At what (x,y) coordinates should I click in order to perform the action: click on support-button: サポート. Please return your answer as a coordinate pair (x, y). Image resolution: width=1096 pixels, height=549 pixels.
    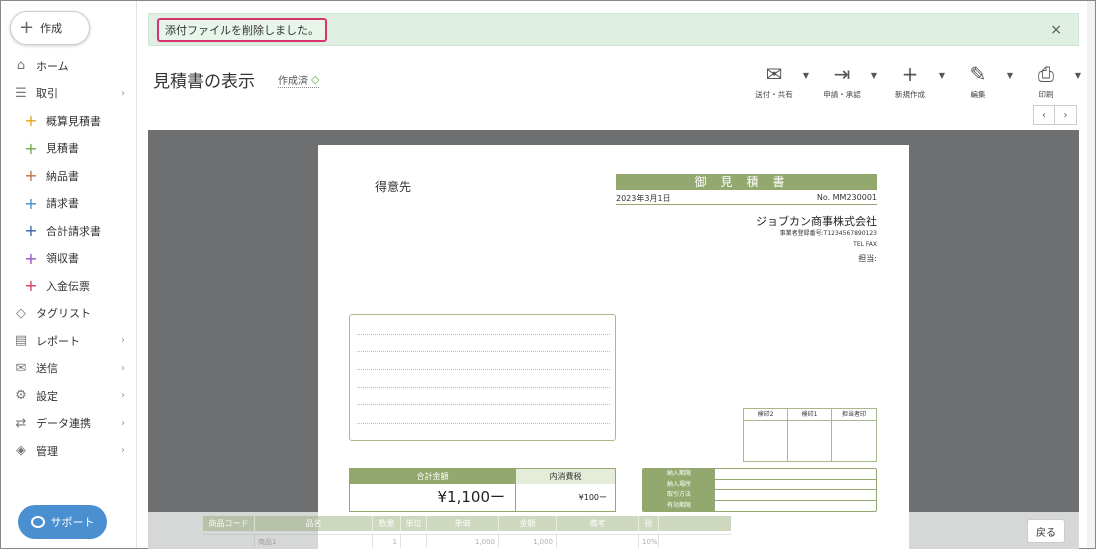
    Looking at the image, I should click on (62, 522).